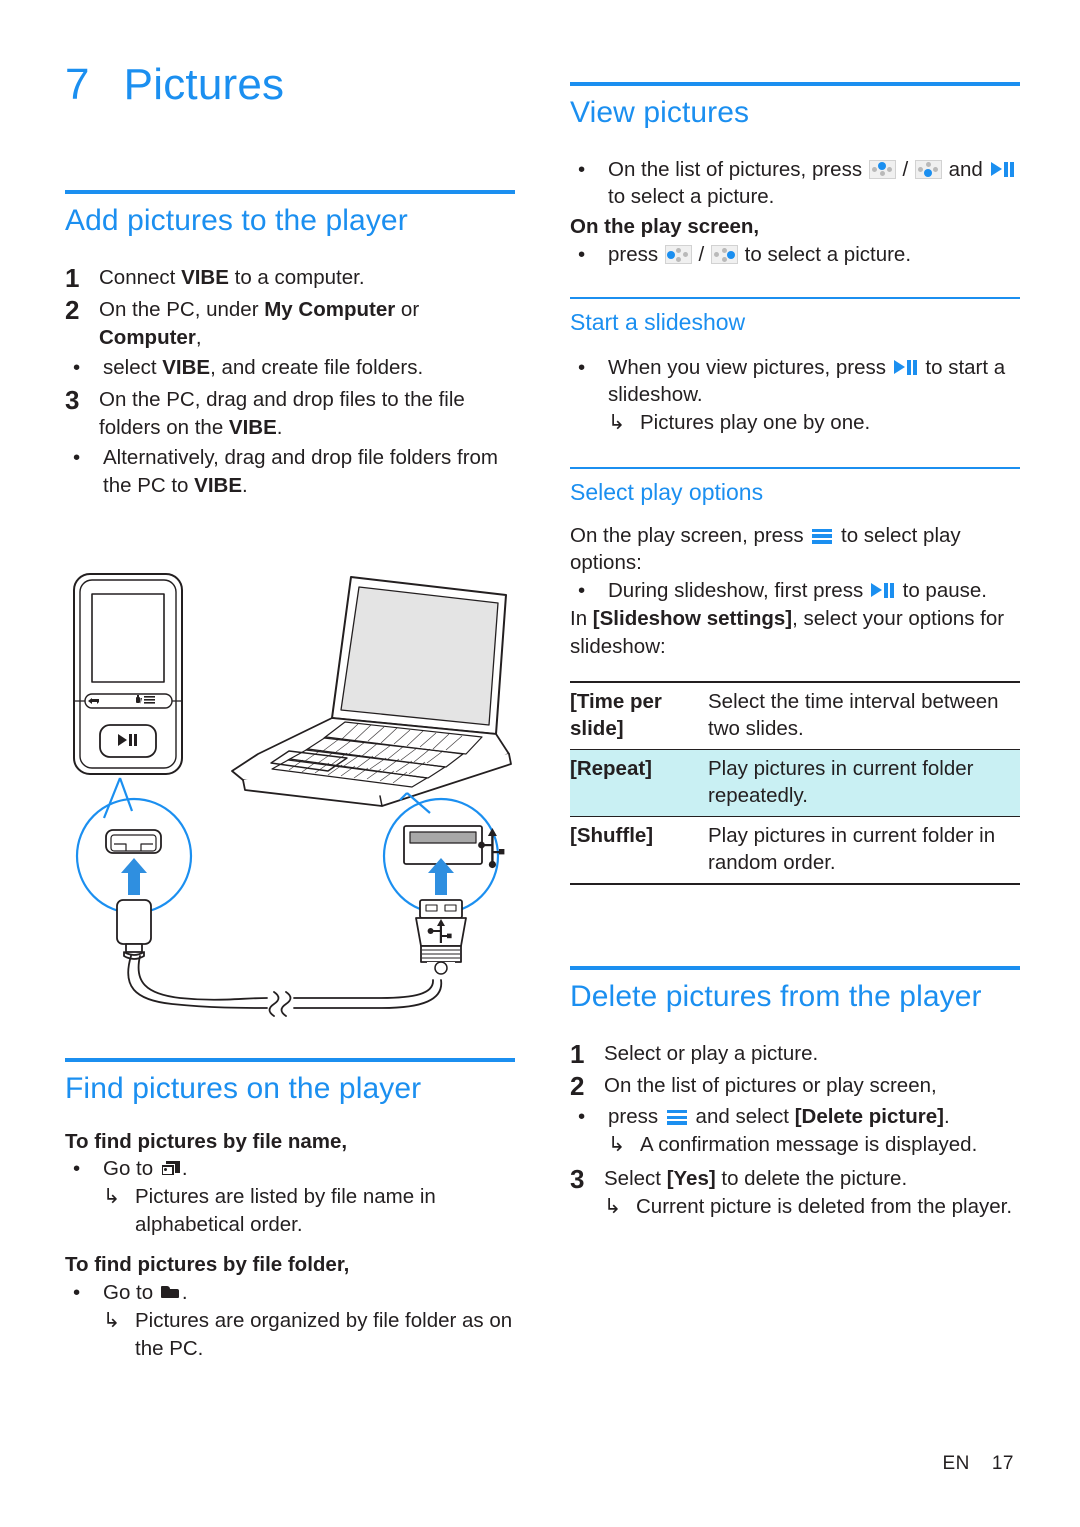 This screenshot has width=1080, height=1527. What do you see at coordinates (290, 1169) in the screenshot?
I see `find-by-name-bullet: • Go to .` at bounding box center [290, 1169].